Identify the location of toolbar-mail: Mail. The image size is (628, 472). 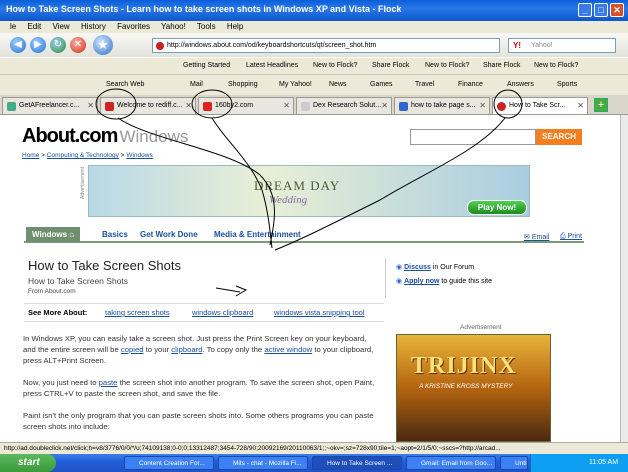
(196, 84).